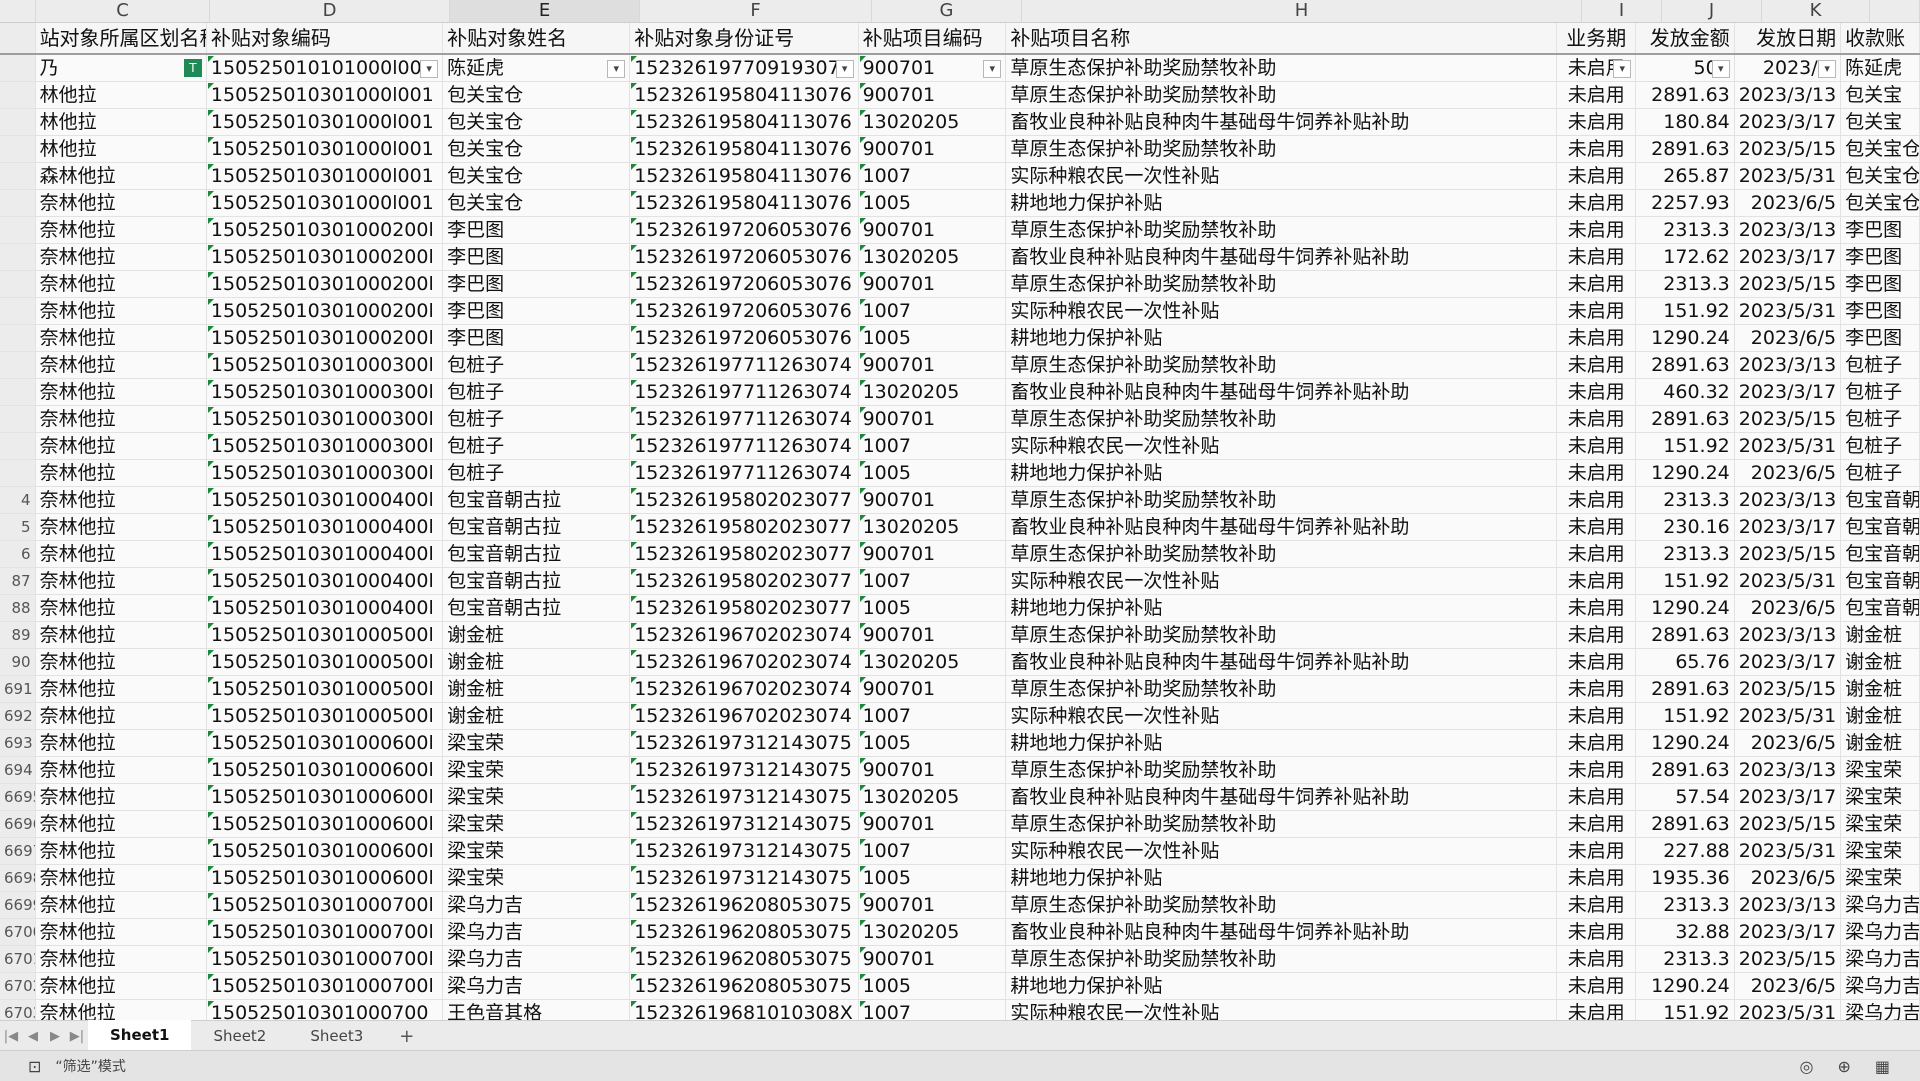 The height and width of the screenshot is (1081, 1920). Describe the element at coordinates (1685, 311) in the screenshot. I see `amount-cell: 151.92` at that location.